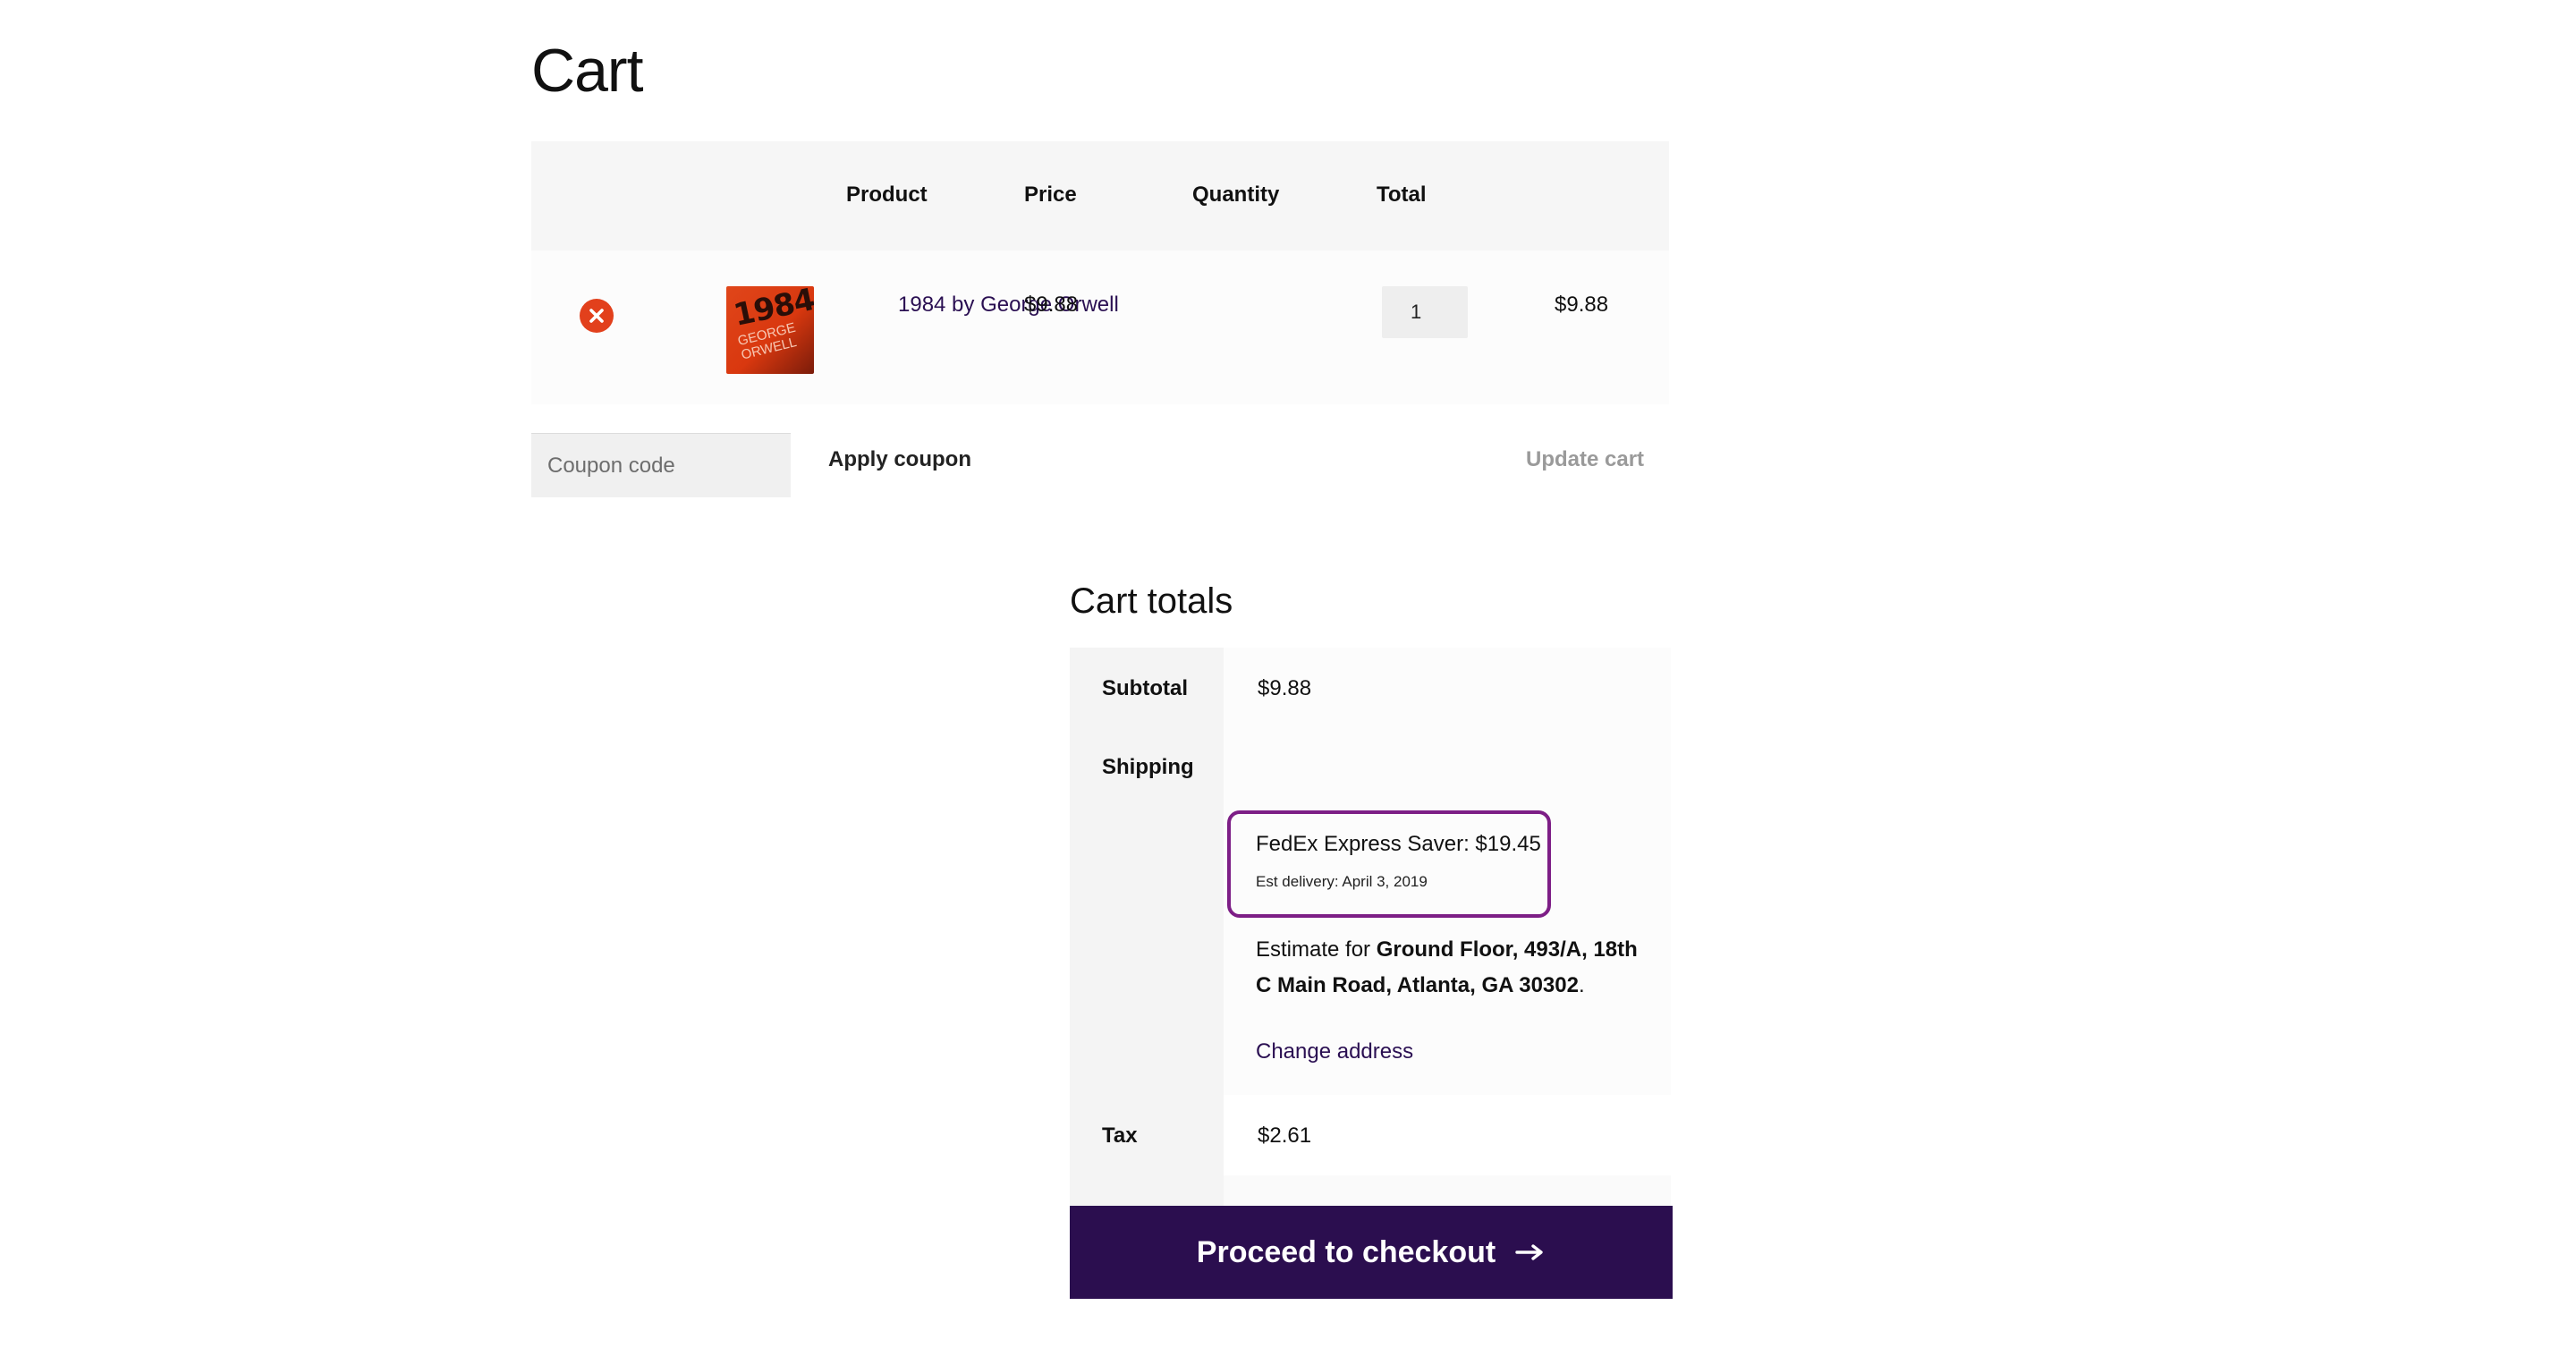  Describe the element at coordinates (1582, 304) in the screenshot. I see `item-total: $9.88` at that location.